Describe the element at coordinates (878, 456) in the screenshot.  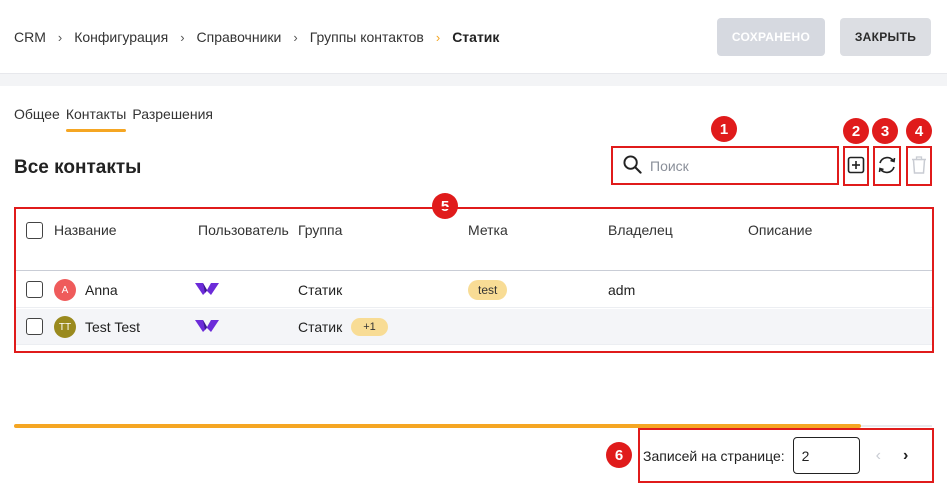
I see `chevron-left-icon: ‹` at that location.